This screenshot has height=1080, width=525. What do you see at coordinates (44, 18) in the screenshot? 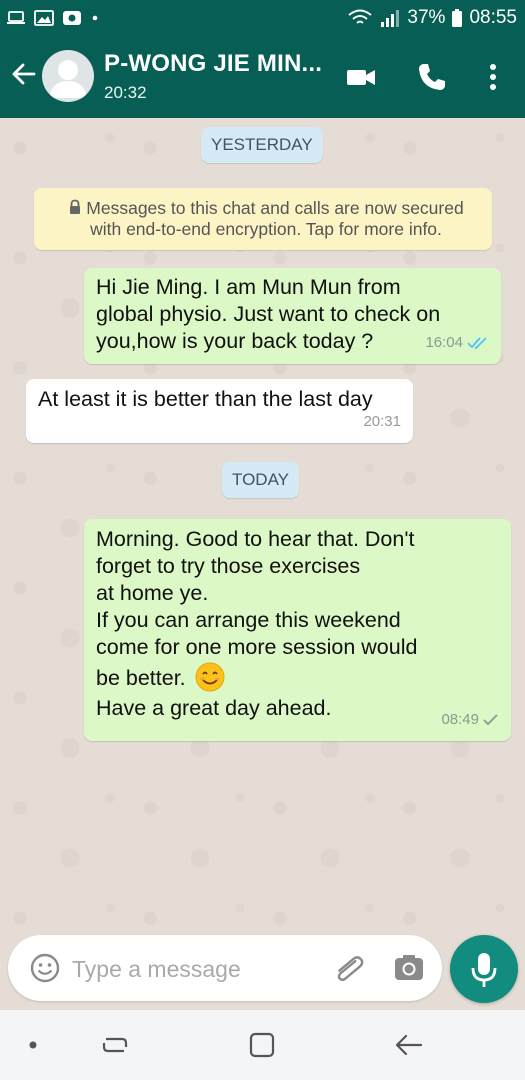
I see `gallery-icon` at bounding box center [44, 18].